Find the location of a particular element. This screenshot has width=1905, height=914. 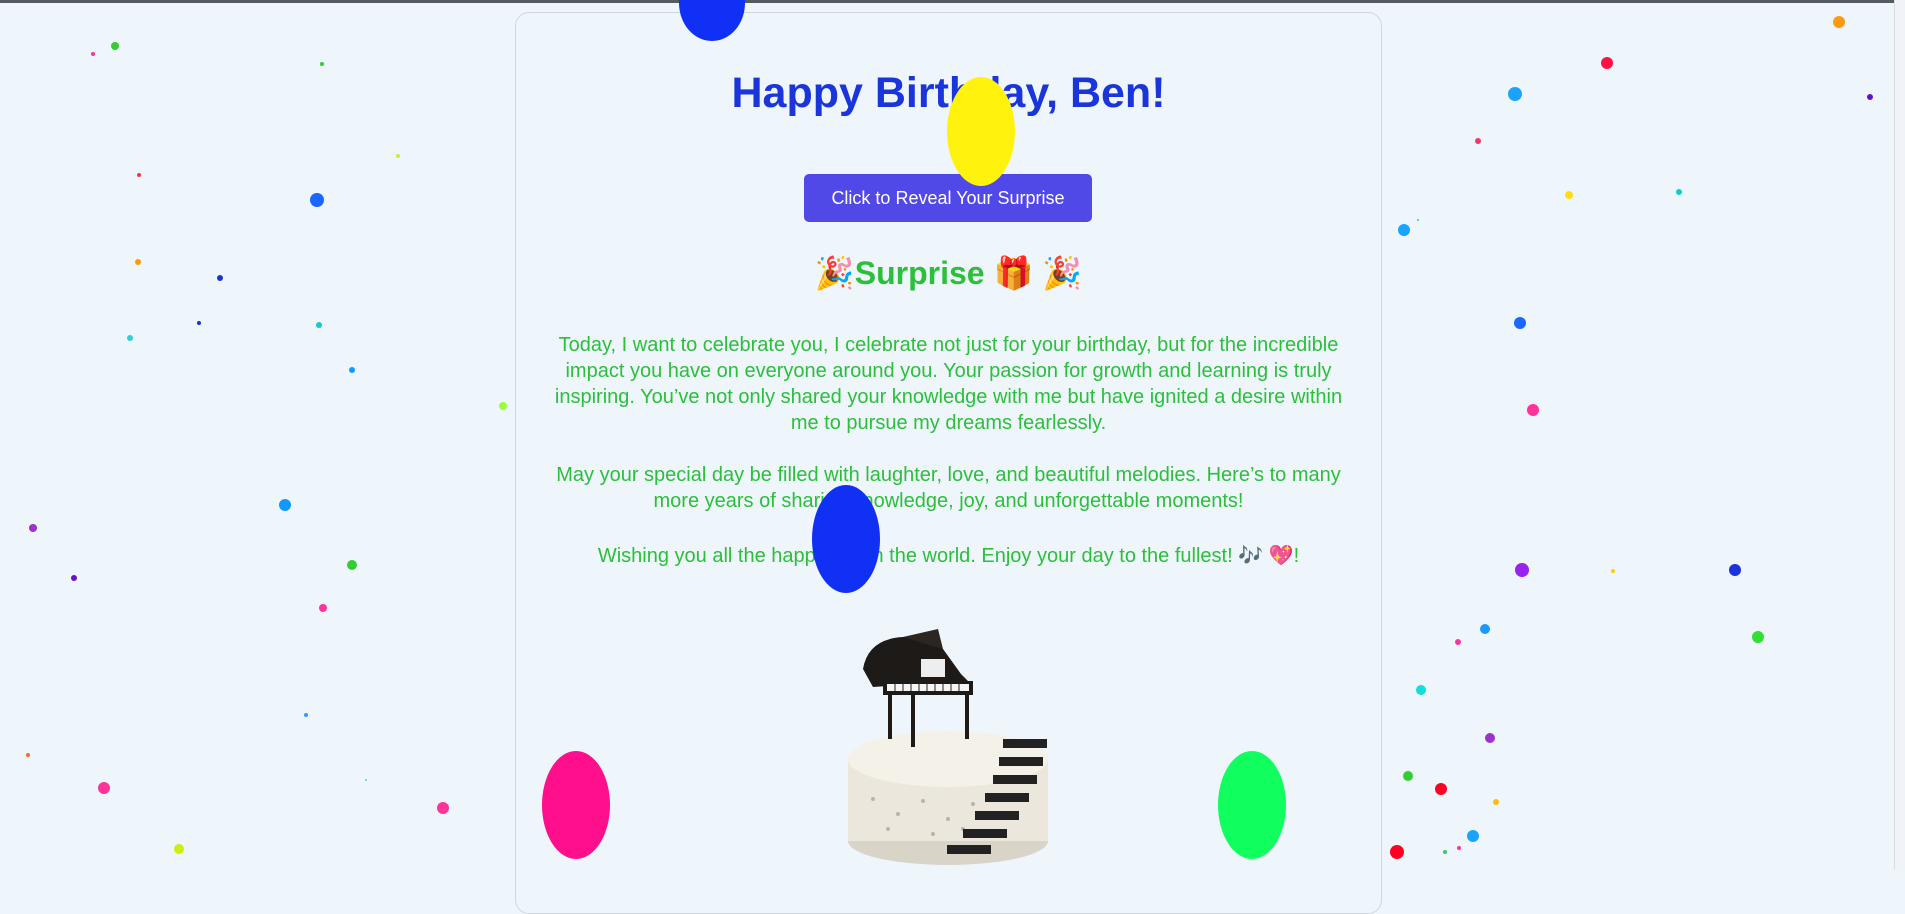

reveal-surprise-button: Click to Reveal Your Surprise is located at coordinates (948, 198).